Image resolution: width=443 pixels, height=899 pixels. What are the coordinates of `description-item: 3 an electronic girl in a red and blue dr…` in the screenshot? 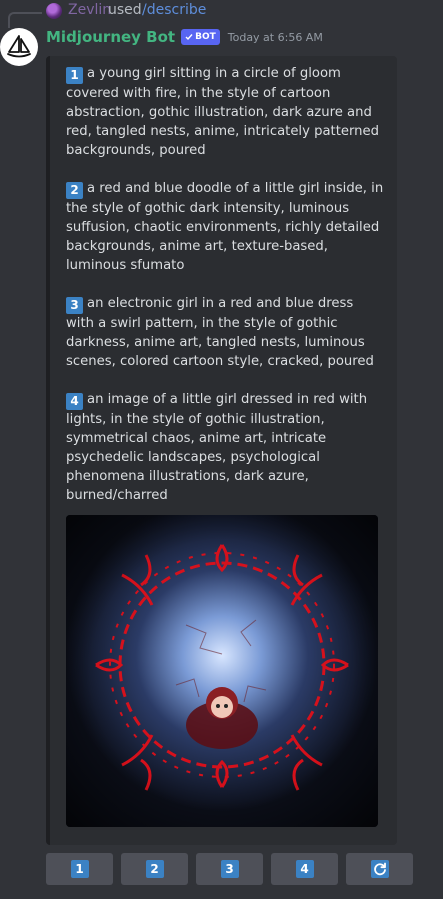 It's located at (225, 332).